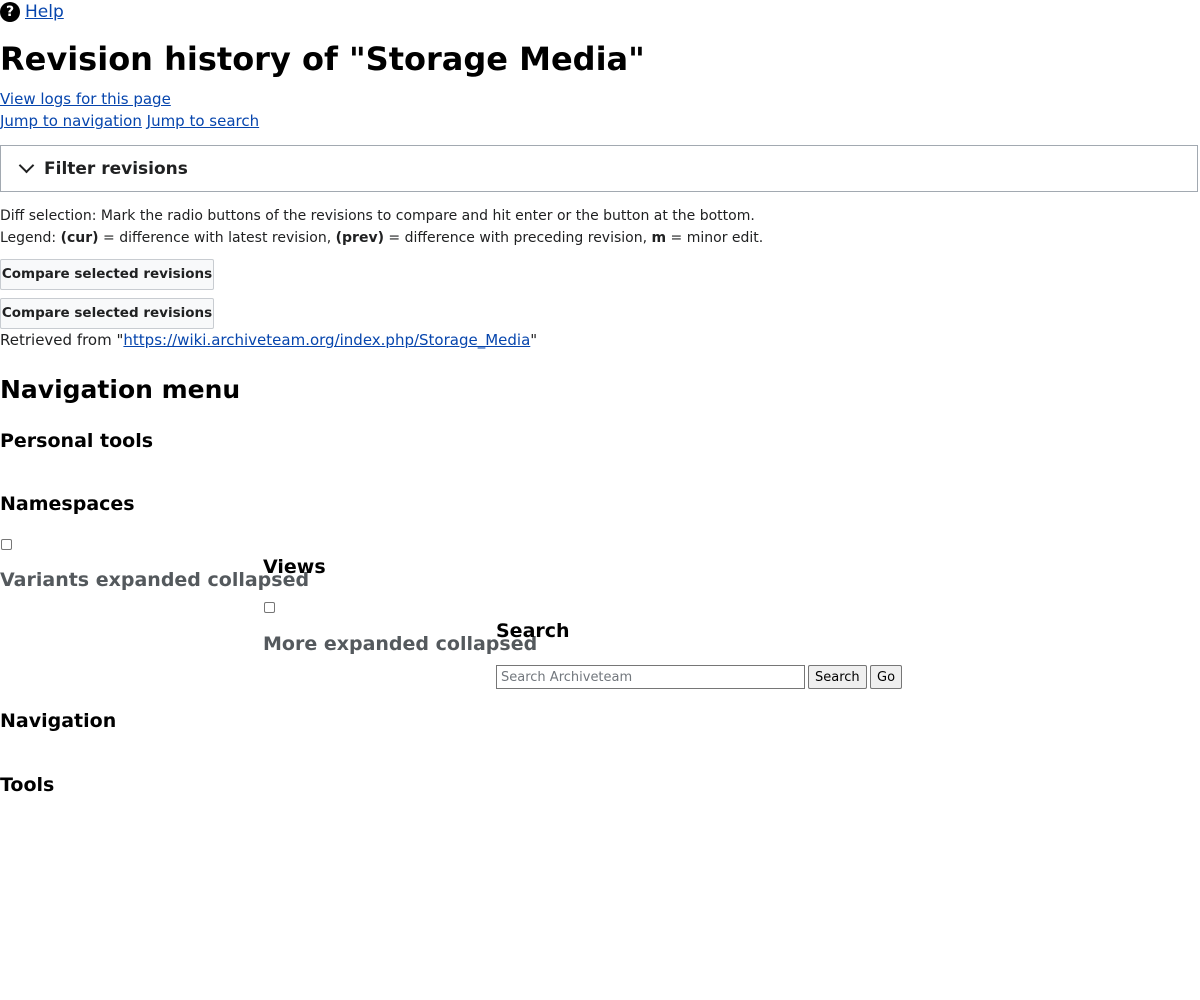 This screenshot has height=1000, width=1200. Describe the element at coordinates (6, 544) in the screenshot. I see `variants-checkbox` at that location.